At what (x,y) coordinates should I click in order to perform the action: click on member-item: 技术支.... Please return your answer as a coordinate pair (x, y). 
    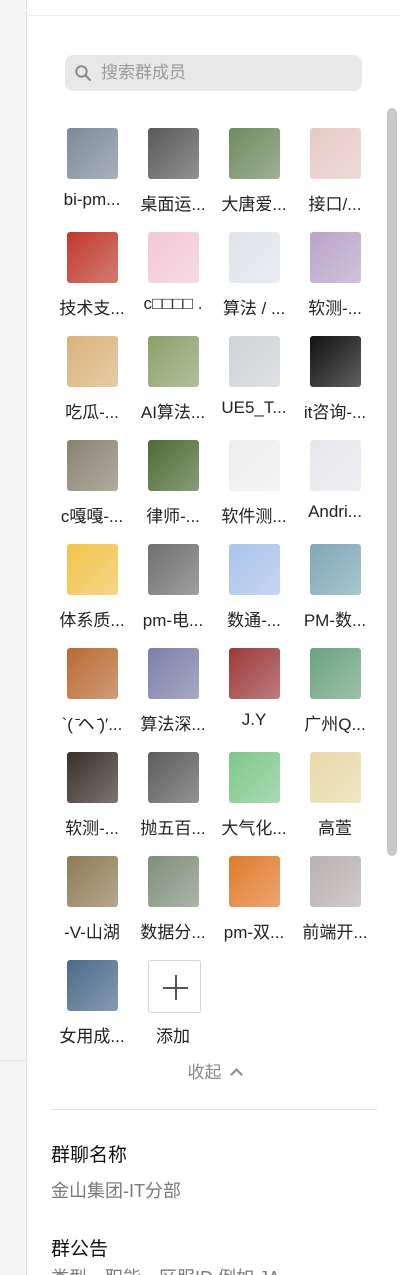
    Looking at the image, I should click on (90, 277).